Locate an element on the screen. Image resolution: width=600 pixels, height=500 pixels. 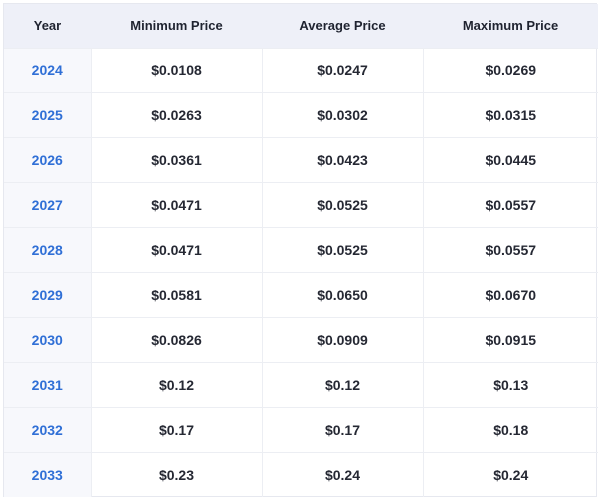
average-price-cell: $0.0909 is located at coordinates (343, 340).